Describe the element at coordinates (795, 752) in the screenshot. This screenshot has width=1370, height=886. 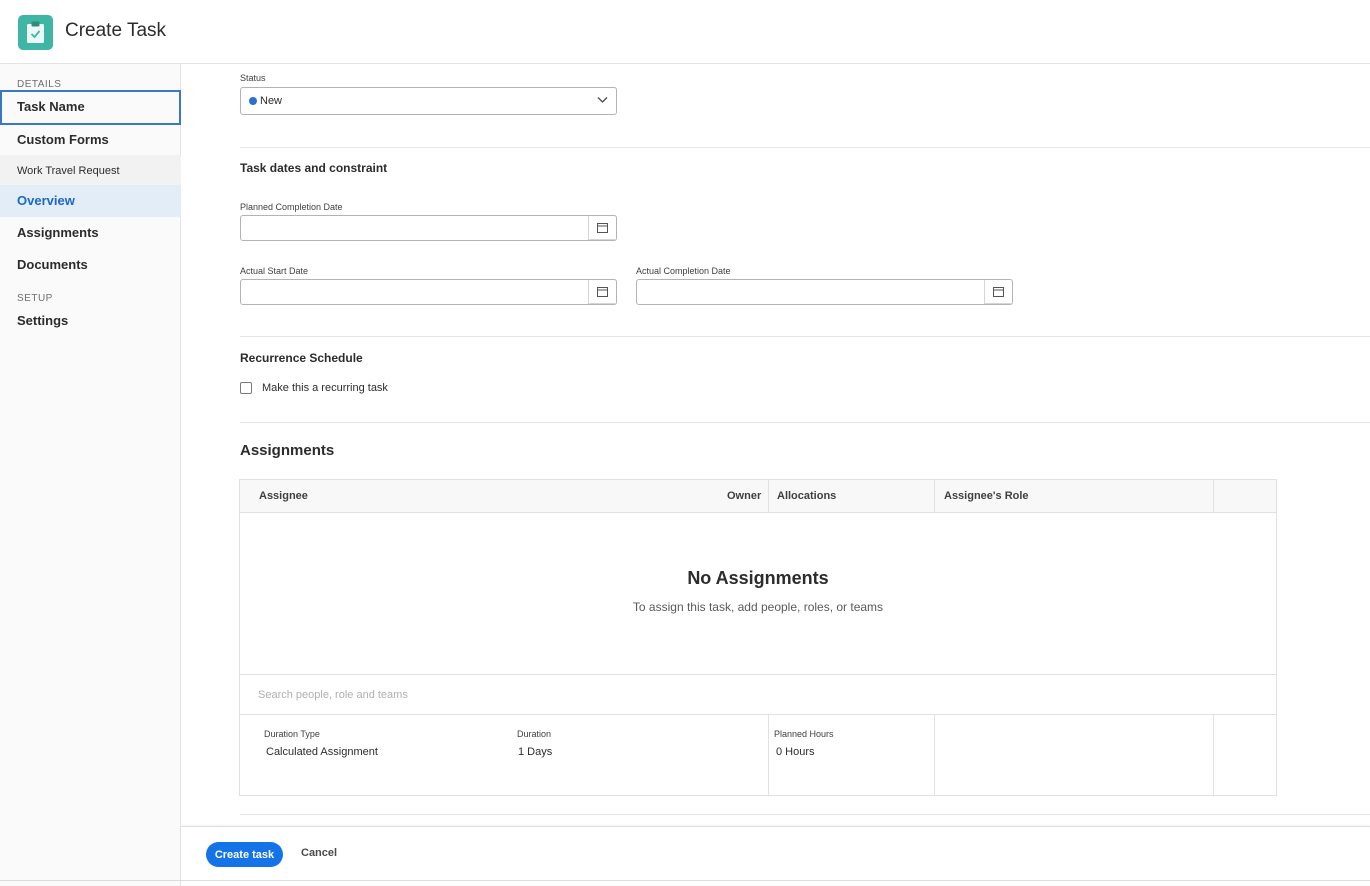
I see `planned-hours-value: 0 Hours` at that location.